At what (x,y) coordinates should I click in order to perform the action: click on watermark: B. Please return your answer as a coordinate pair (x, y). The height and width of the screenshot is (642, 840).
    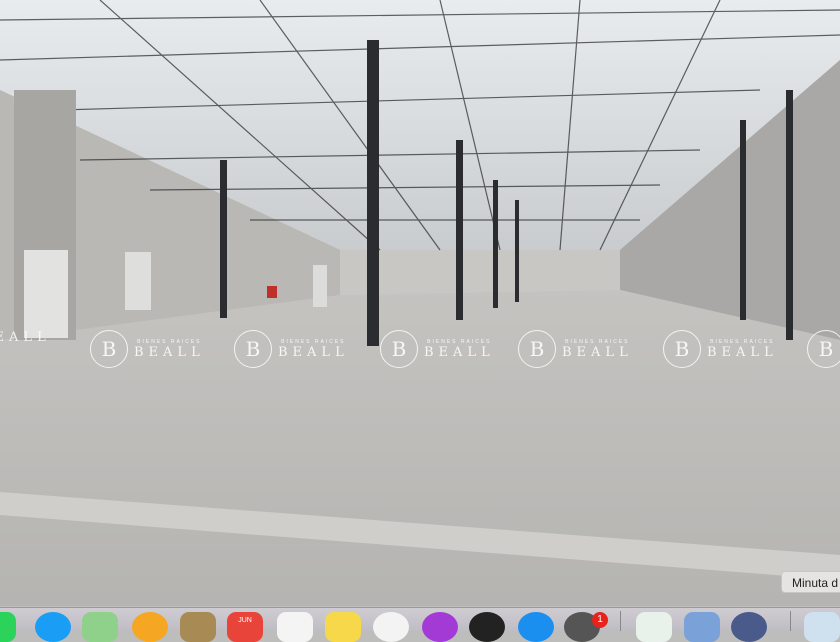
    Looking at the image, I should click on (823, 349).